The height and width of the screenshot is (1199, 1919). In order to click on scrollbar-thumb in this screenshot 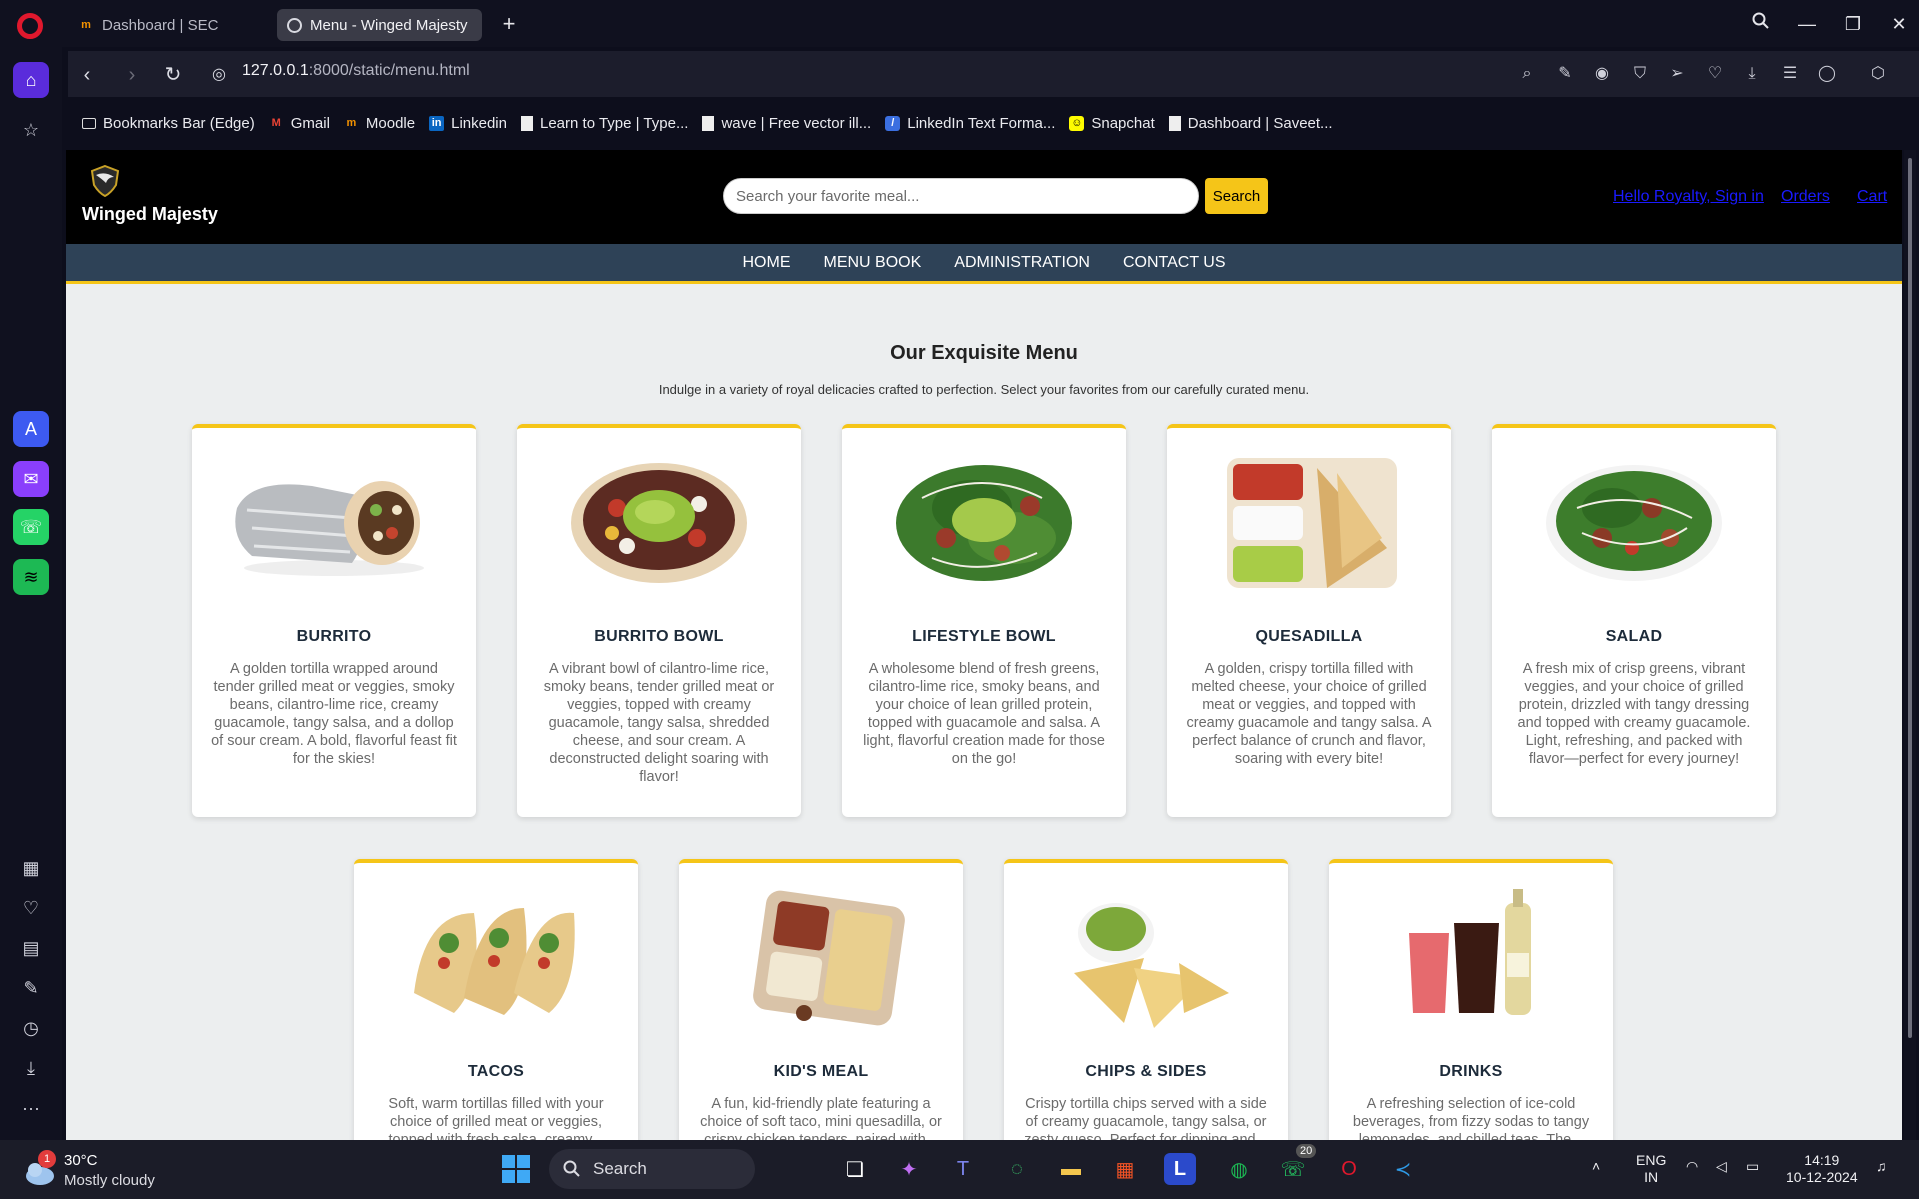, I will do `click(1910, 598)`.